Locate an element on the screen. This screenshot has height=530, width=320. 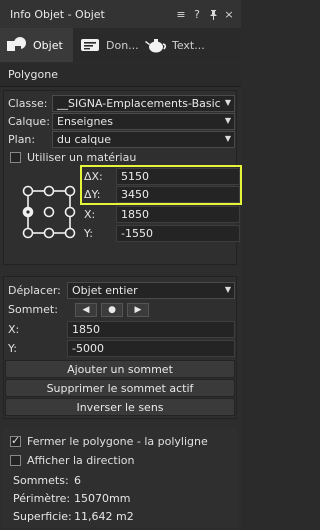
sommets-value: 6 is located at coordinates (77, 480).